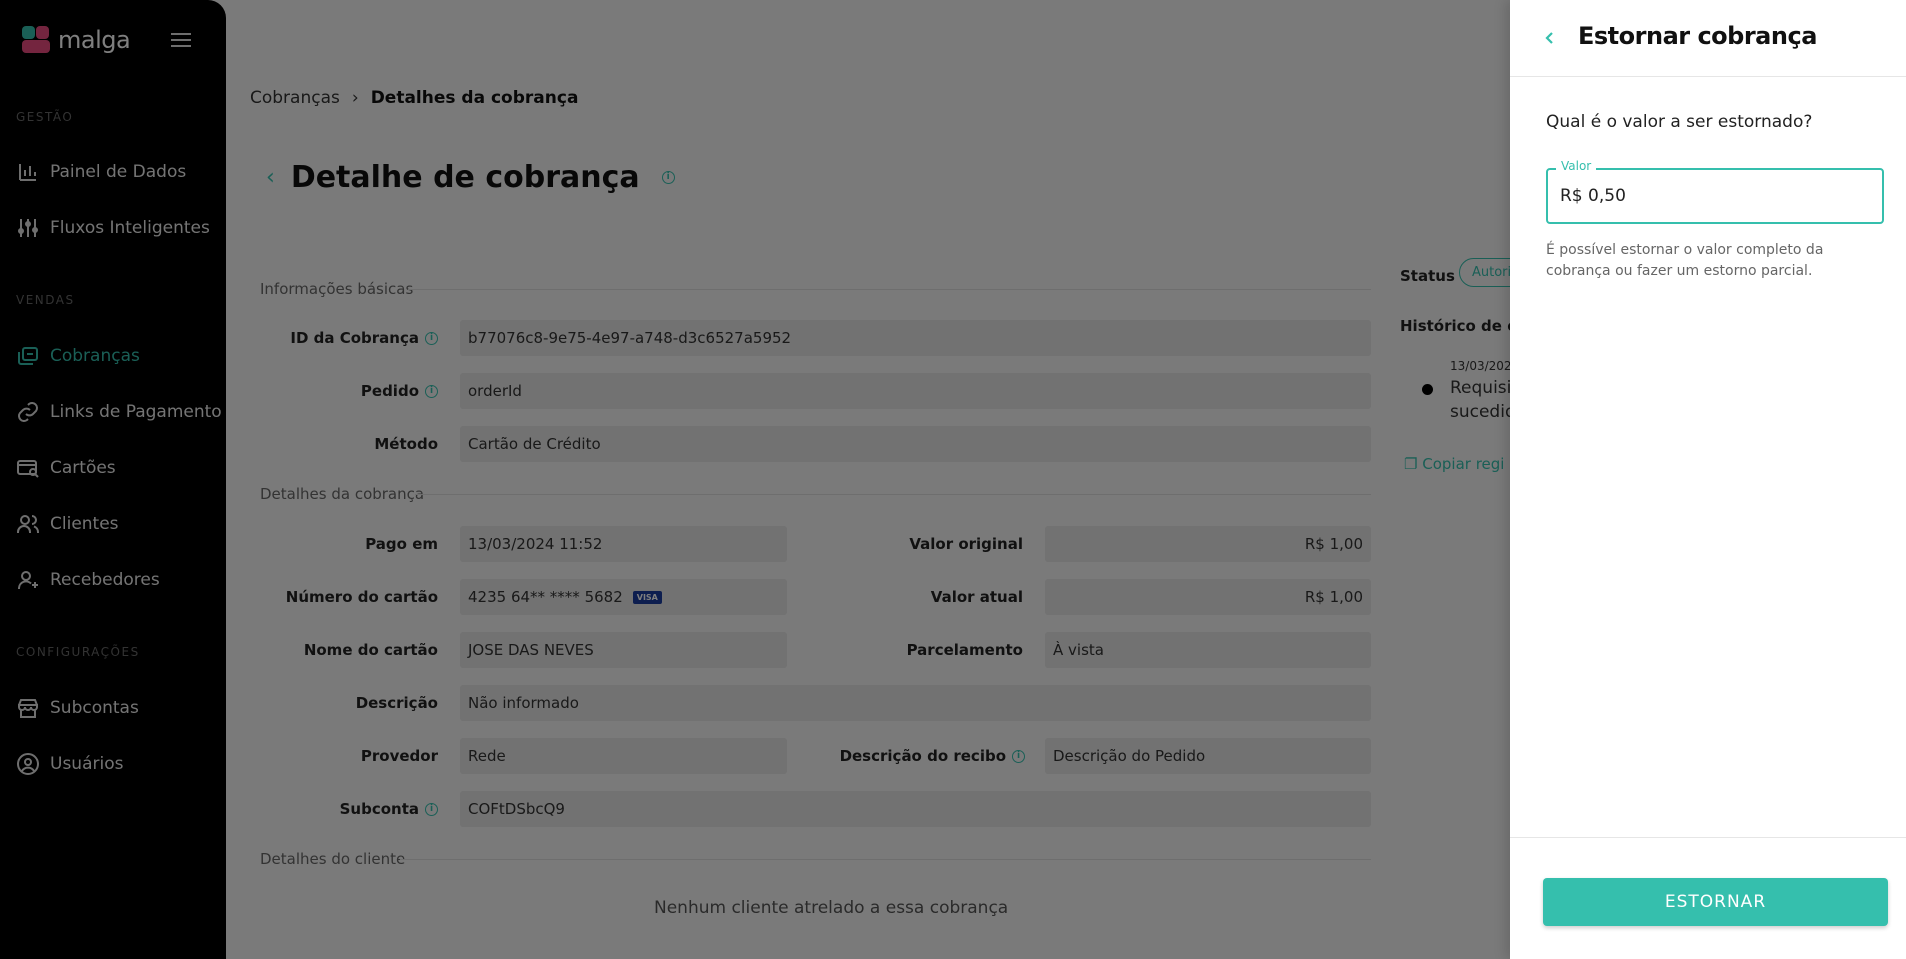  I want to click on drawer-header: Estornar cobrança, so click(1708, 38).